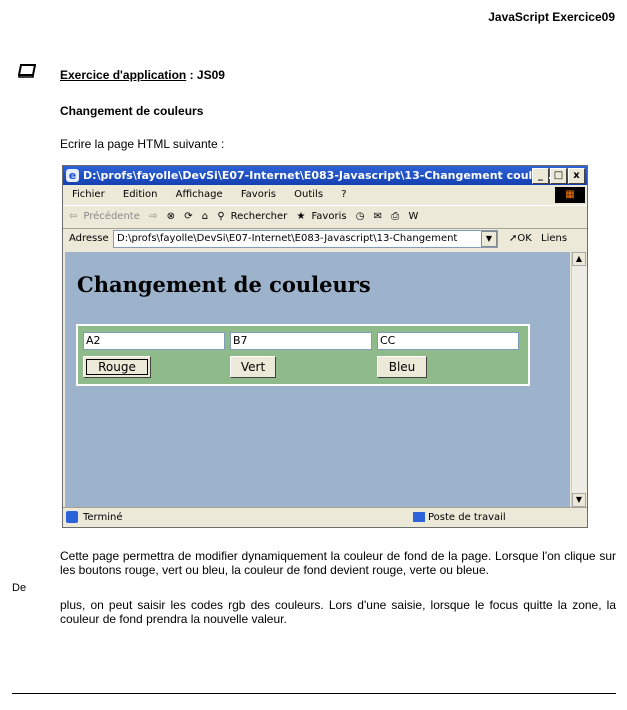  What do you see at coordinates (554, 239) in the screenshot?
I see `links-button: Liens` at bounding box center [554, 239].